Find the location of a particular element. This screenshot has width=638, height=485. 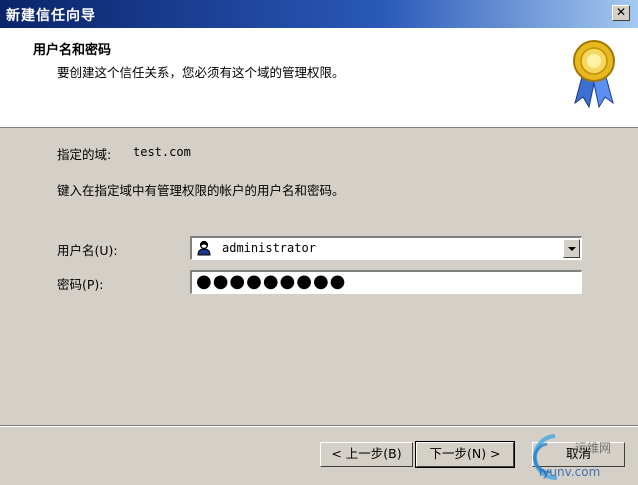

password-value: ●●●●●●●●● is located at coordinates (271, 281).